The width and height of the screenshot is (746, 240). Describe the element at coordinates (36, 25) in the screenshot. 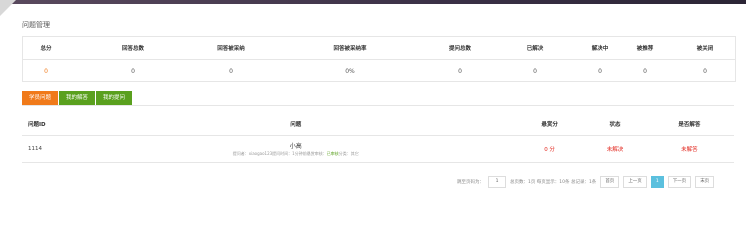

I see `section-title: 问题管理` at that location.